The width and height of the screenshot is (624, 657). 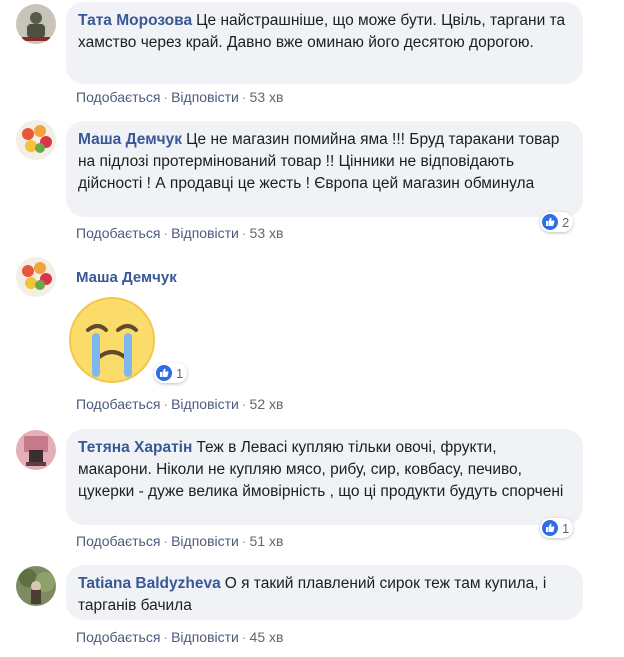 I want to click on crying-face-emoji-icon, so click(x=112, y=340).